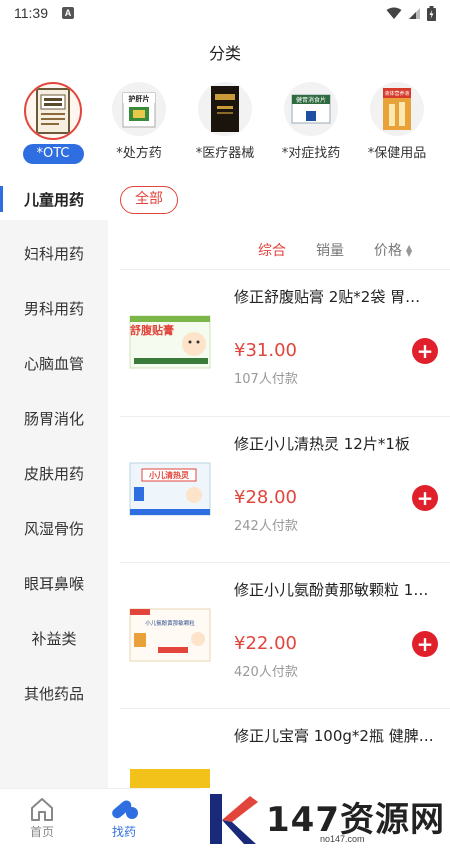 The image size is (450, 850). I want to click on box-label: 小儿氨酚黄那敏颗粒, so click(170, 623).